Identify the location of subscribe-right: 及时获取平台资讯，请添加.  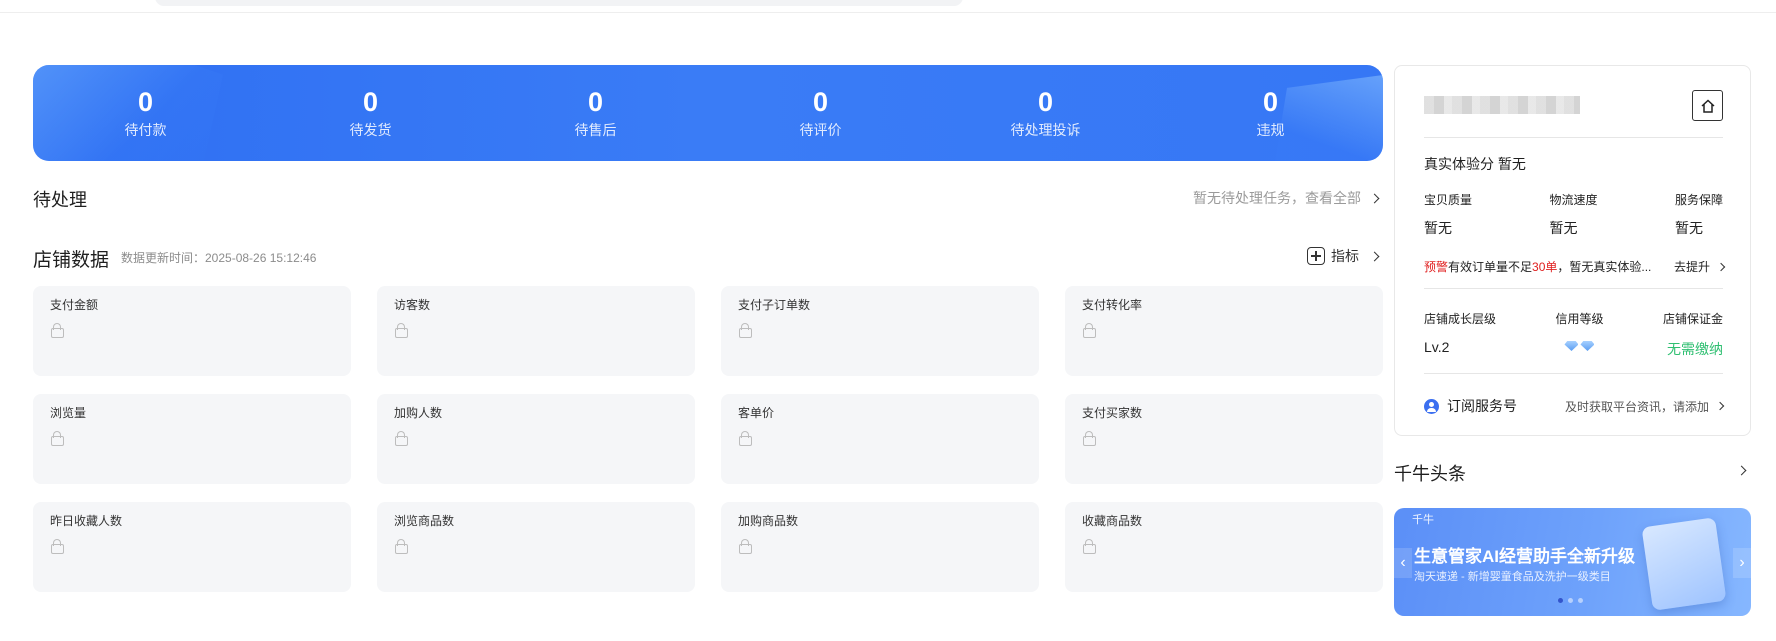
(1645, 406).